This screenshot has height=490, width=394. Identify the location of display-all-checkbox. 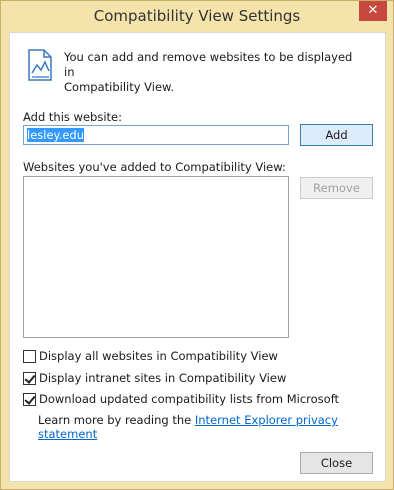
(29, 356).